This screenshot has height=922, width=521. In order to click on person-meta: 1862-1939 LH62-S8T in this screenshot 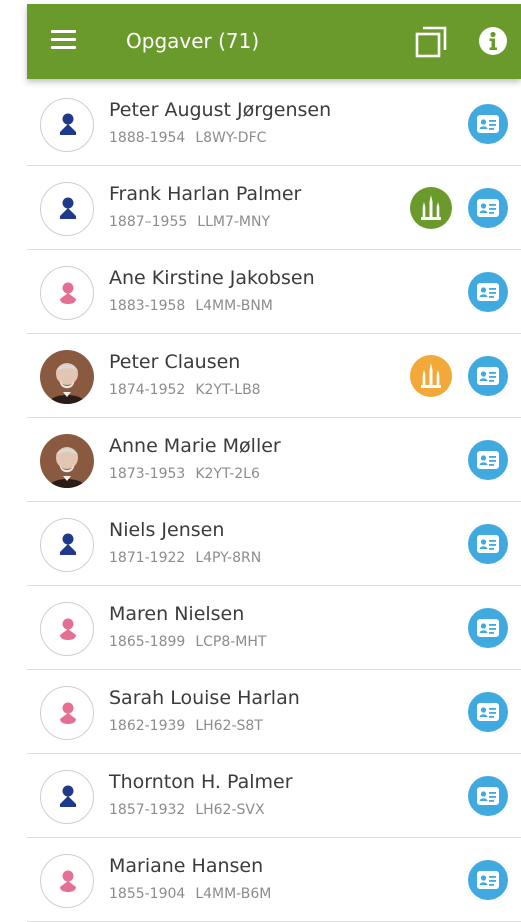, I will do `click(186, 726)`.